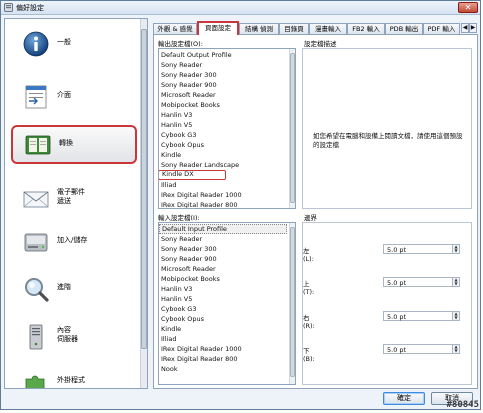 The height and width of the screenshot is (413, 483). What do you see at coordinates (66, 143) in the screenshot?
I see `sidebar-item-label: 轉換` at bounding box center [66, 143].